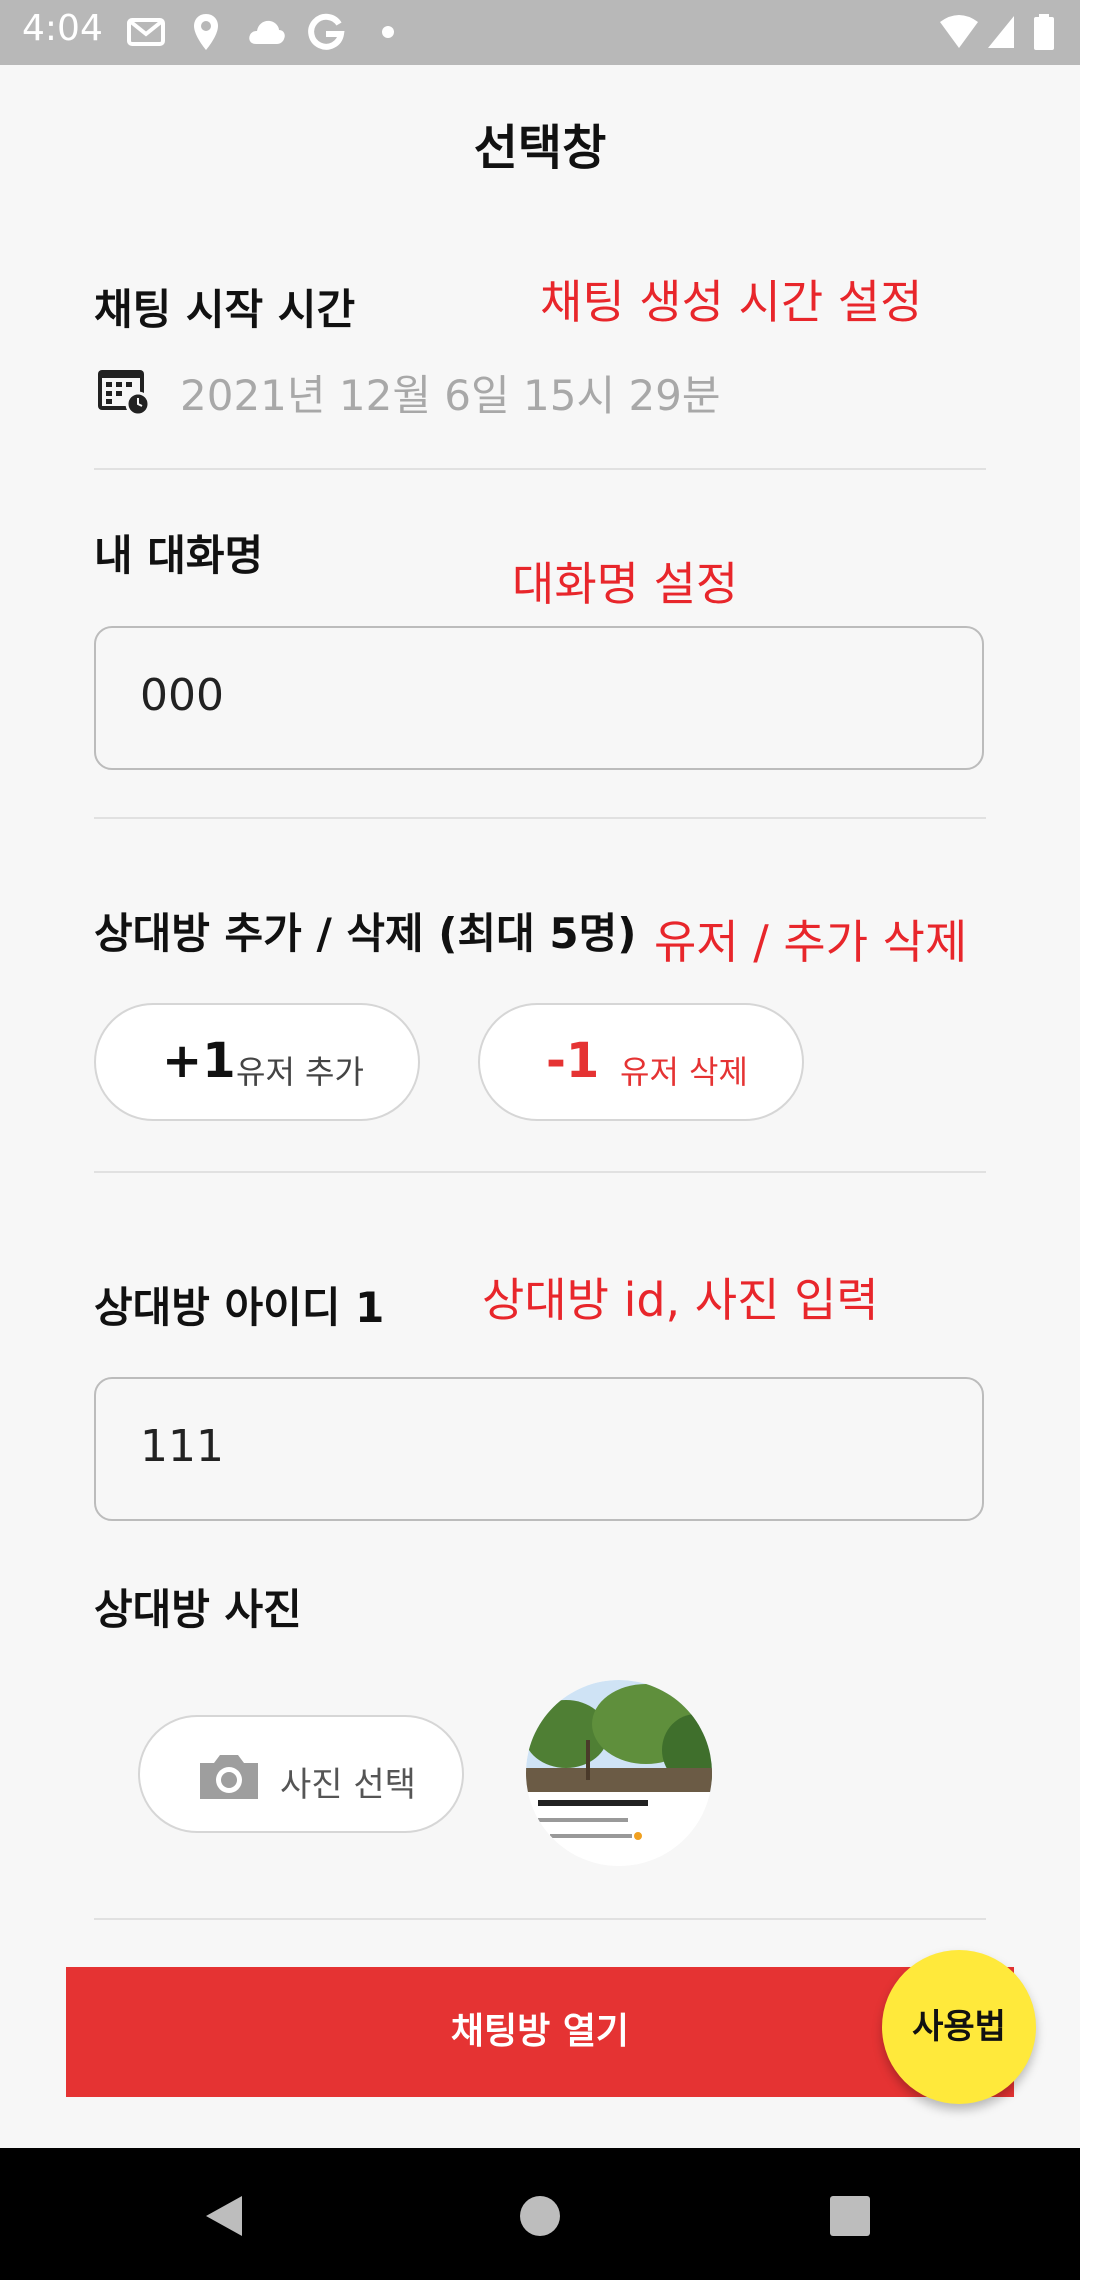 The height and width of the screenshot is (2280, 1114). What do you see at coordinates (1097, 1140) in the screenshot?
I see `screenshot-margin` at bounding box center [1097, 1140].